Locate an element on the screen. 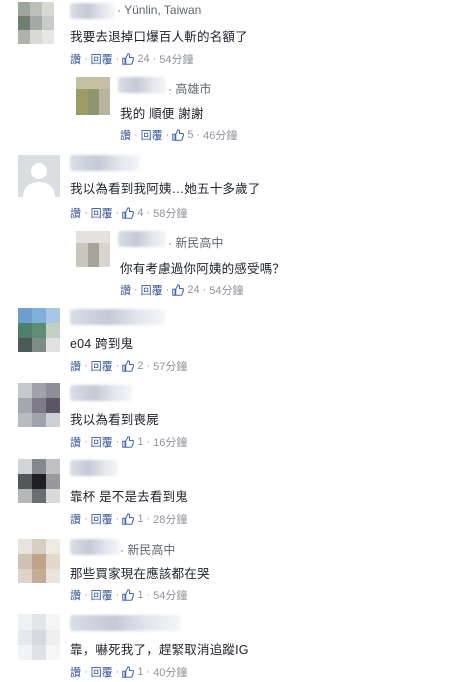  comment-actions: 讚 · 回覆 · 2 · 57分鐘 is located at coordinates (129, 366).